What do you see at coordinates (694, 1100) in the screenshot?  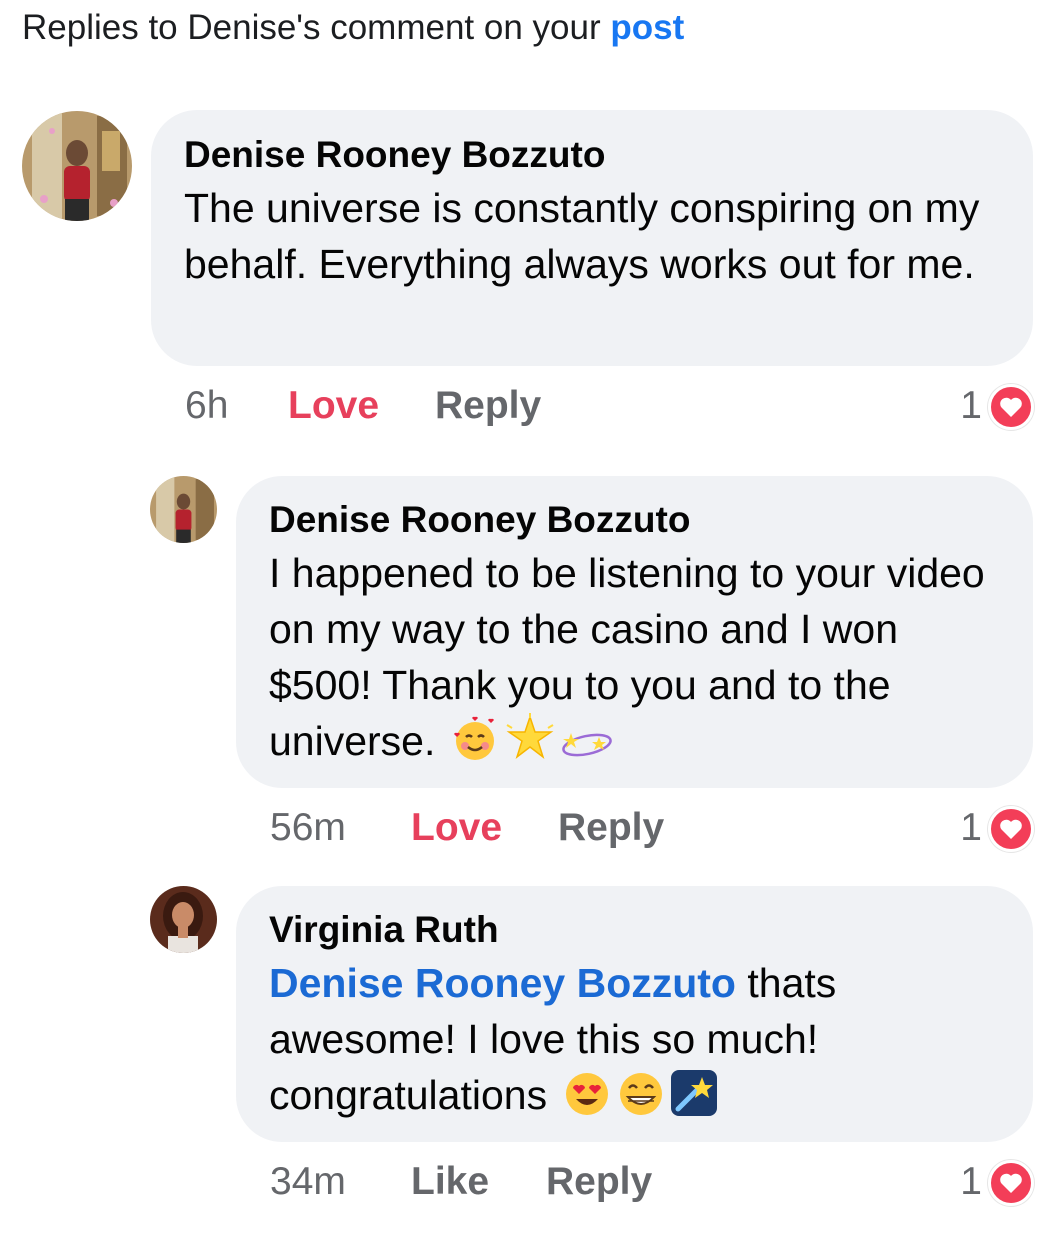 I see `shooting-star-icon` at bounding box center [694, 1100].